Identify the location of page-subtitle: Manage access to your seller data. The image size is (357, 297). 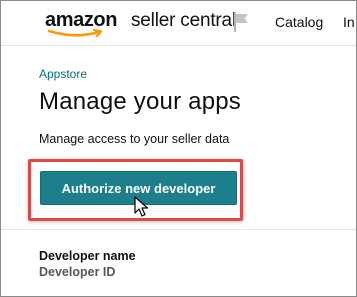
(134, 139).